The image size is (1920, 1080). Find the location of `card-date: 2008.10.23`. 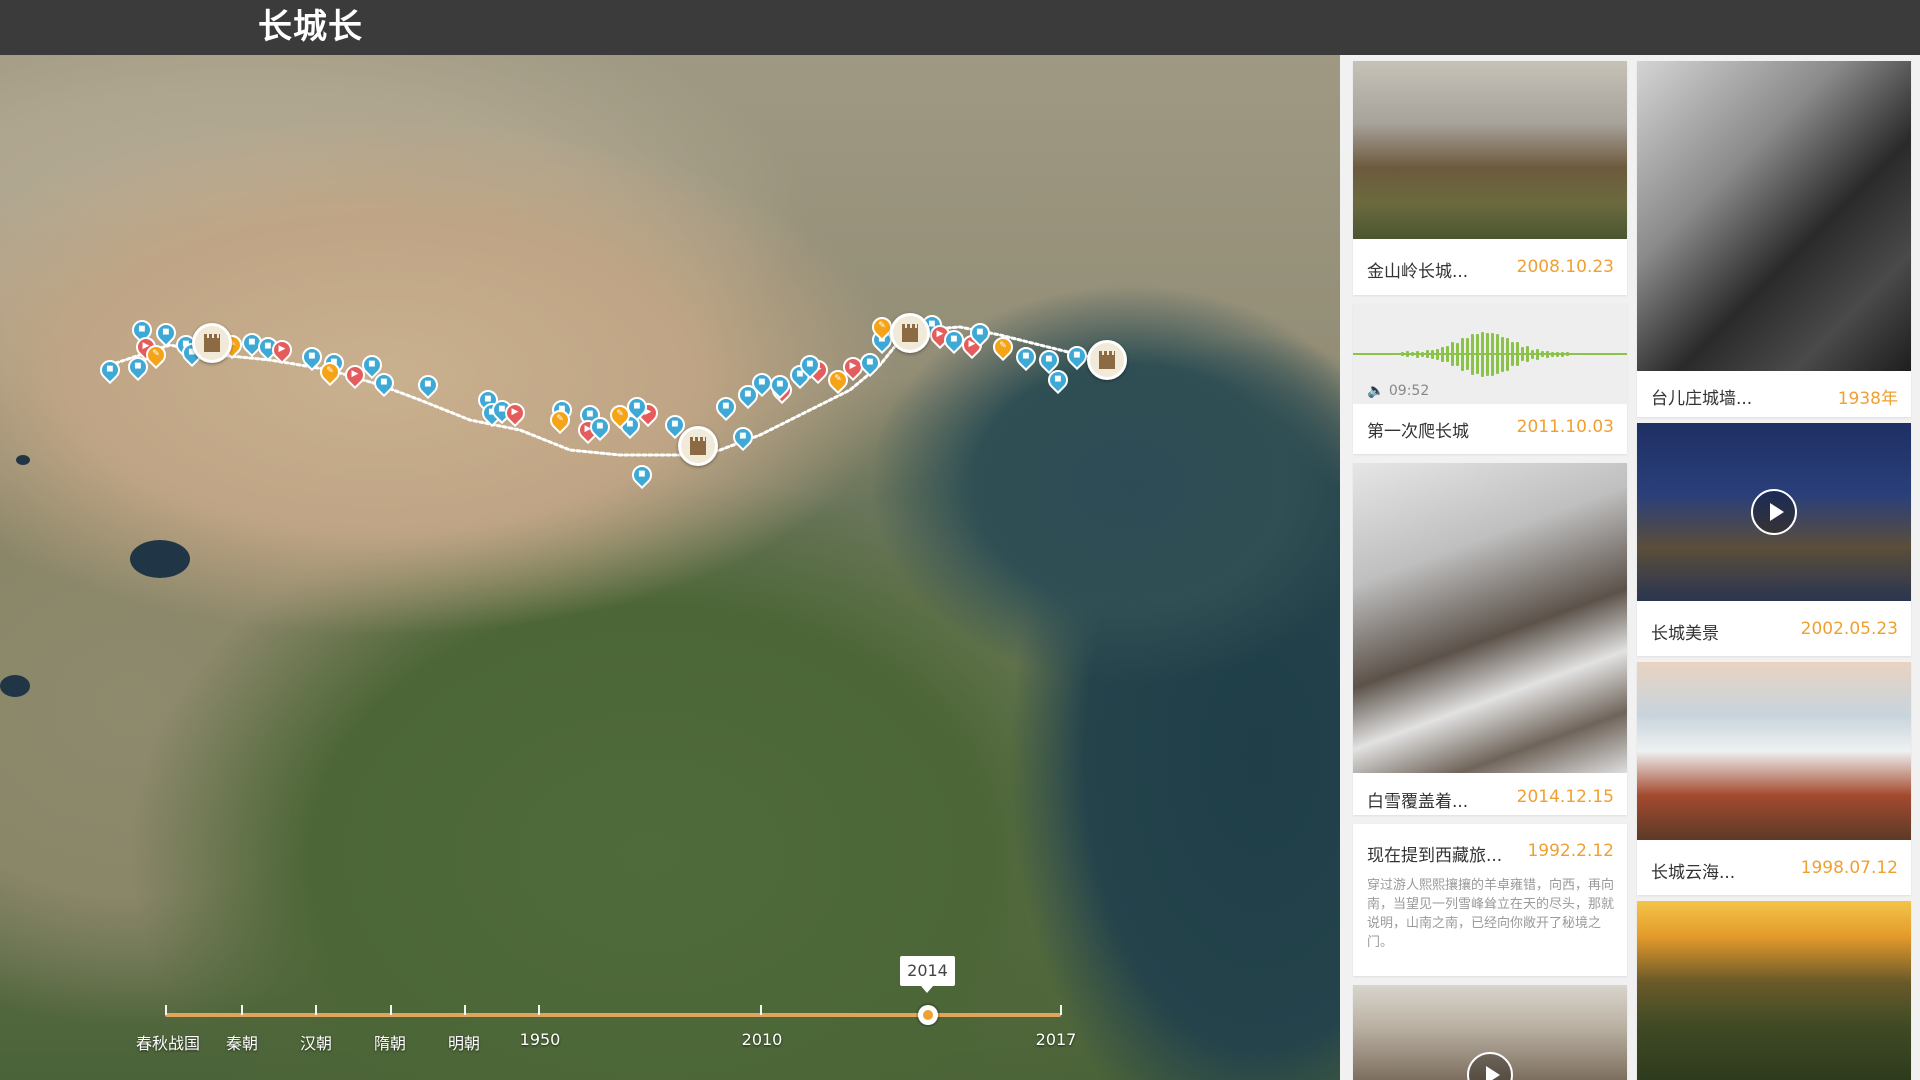

card-date: 2008.10.23 is located at coordinates (1565, 267).